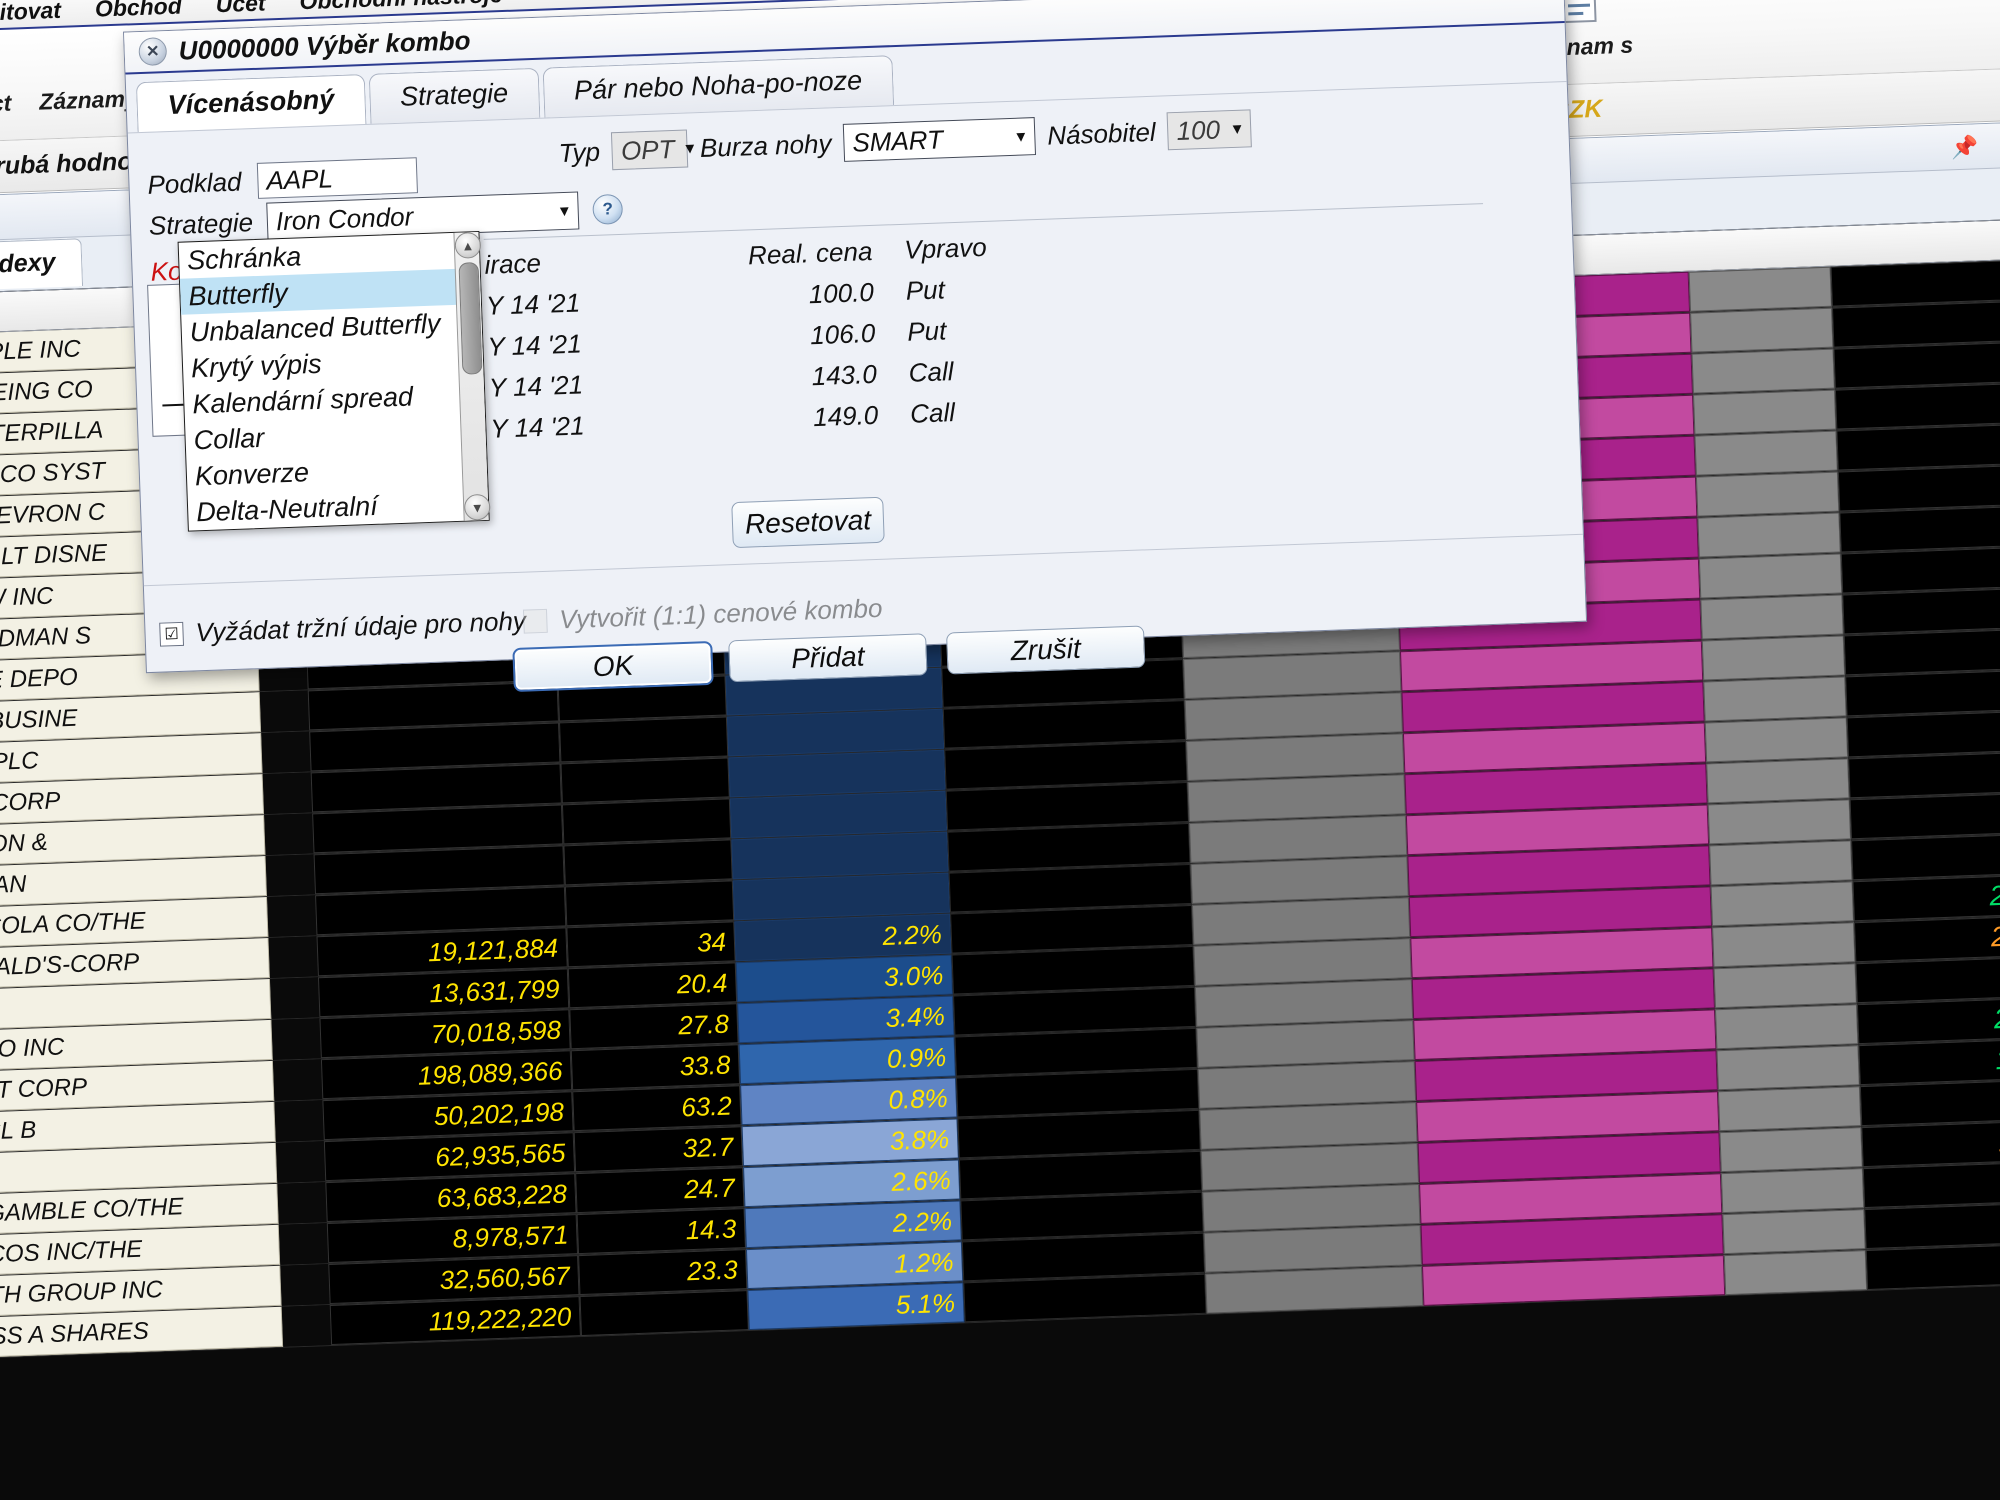  I want to click on scroll-up-button: ▲, so click(468, 245).